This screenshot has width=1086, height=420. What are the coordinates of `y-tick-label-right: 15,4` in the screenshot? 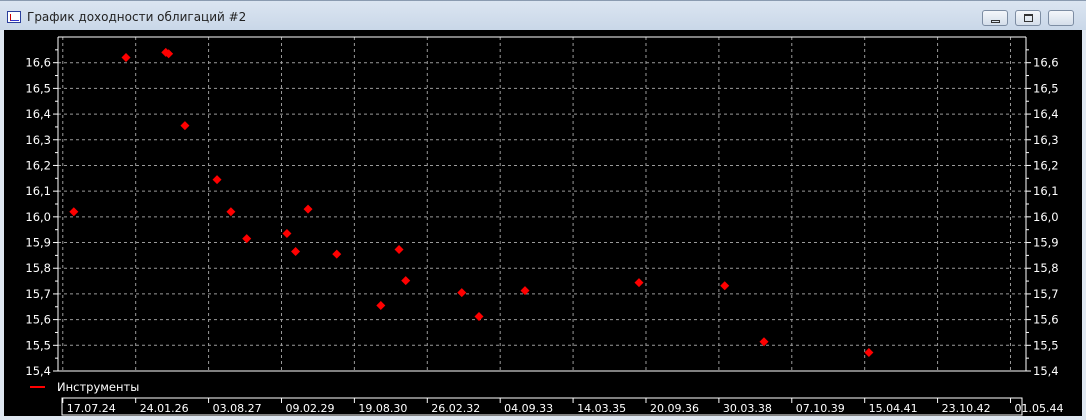 It's located at (1046, 371).